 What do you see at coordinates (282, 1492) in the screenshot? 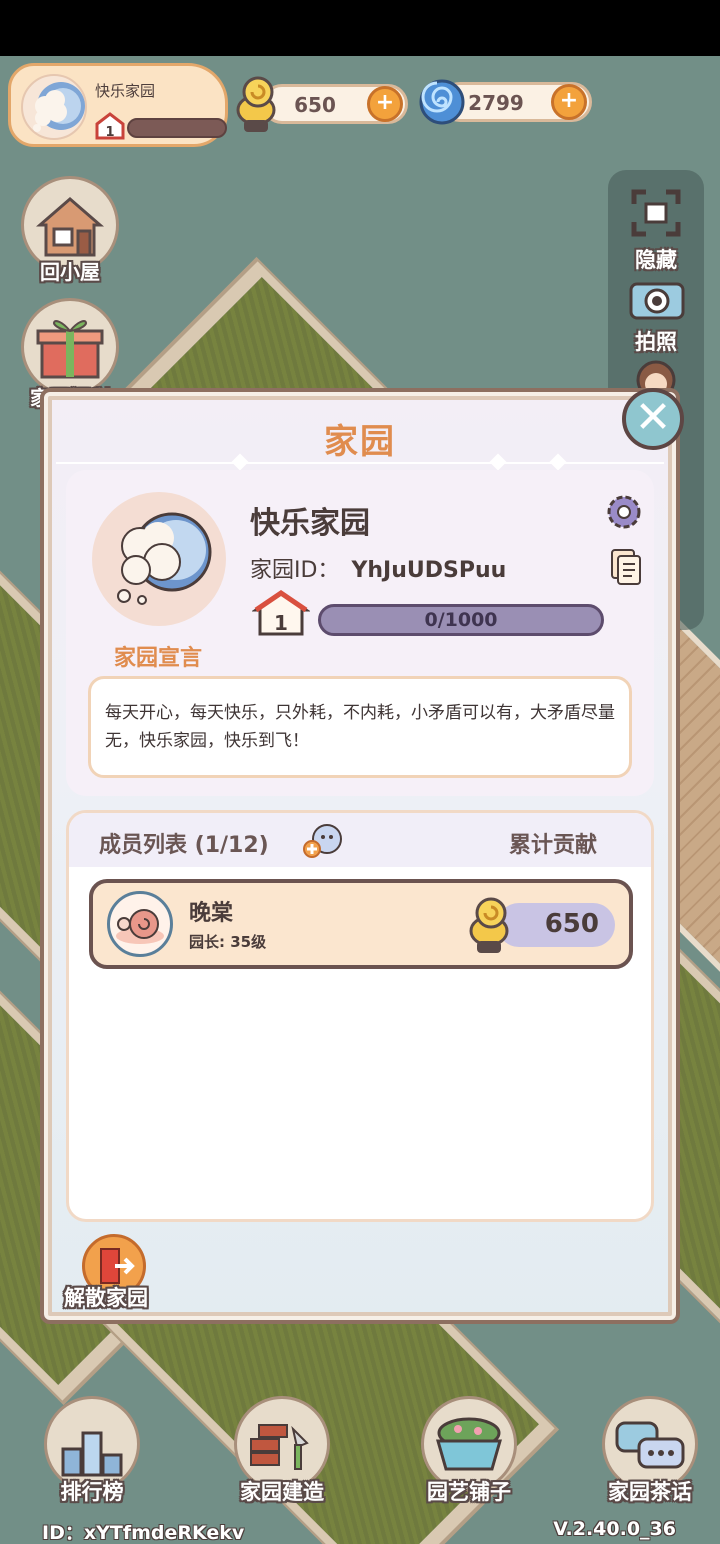
I see `home-build-label: 家园建造` at bounding box center [282, 1492].